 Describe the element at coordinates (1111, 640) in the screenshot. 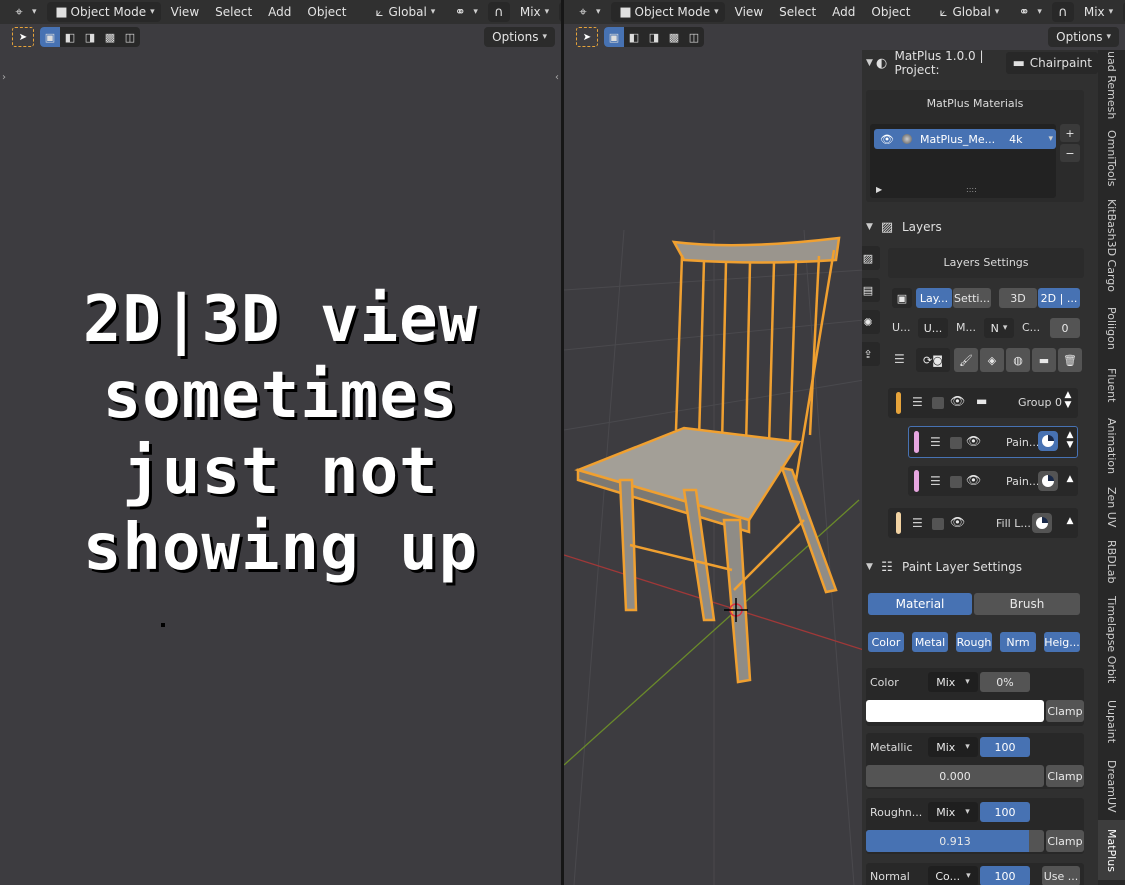

I see `tab-timelapse-orbit: Timelapse Orbit` at that location.